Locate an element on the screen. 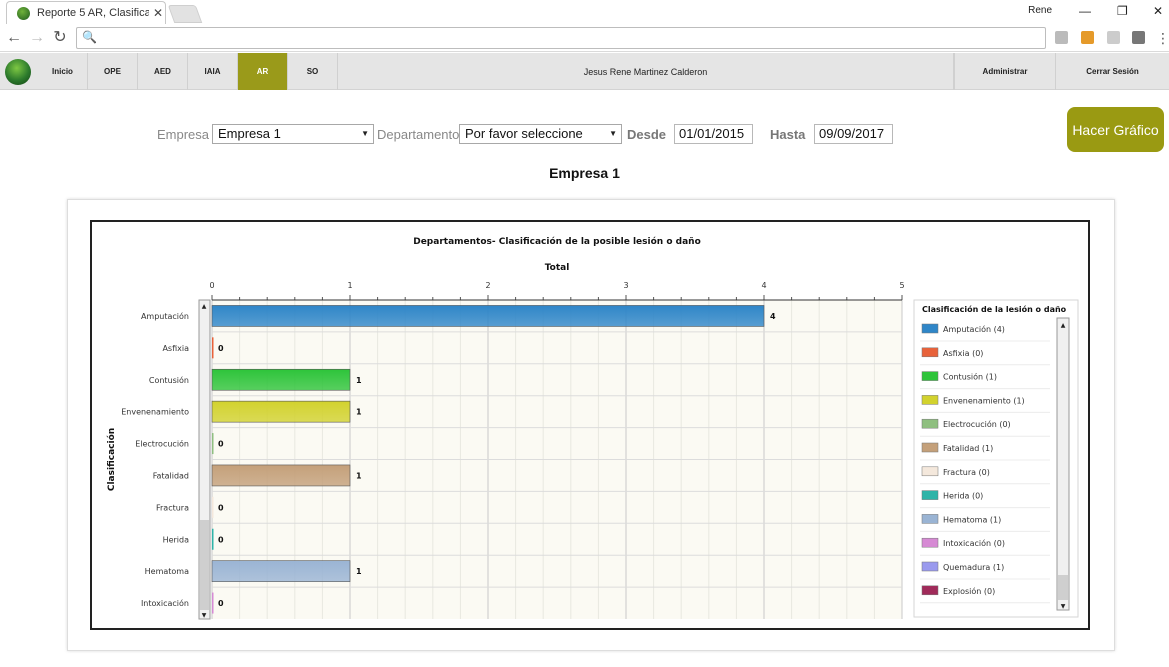  favicon-icon is located at coordinates (23, 13).